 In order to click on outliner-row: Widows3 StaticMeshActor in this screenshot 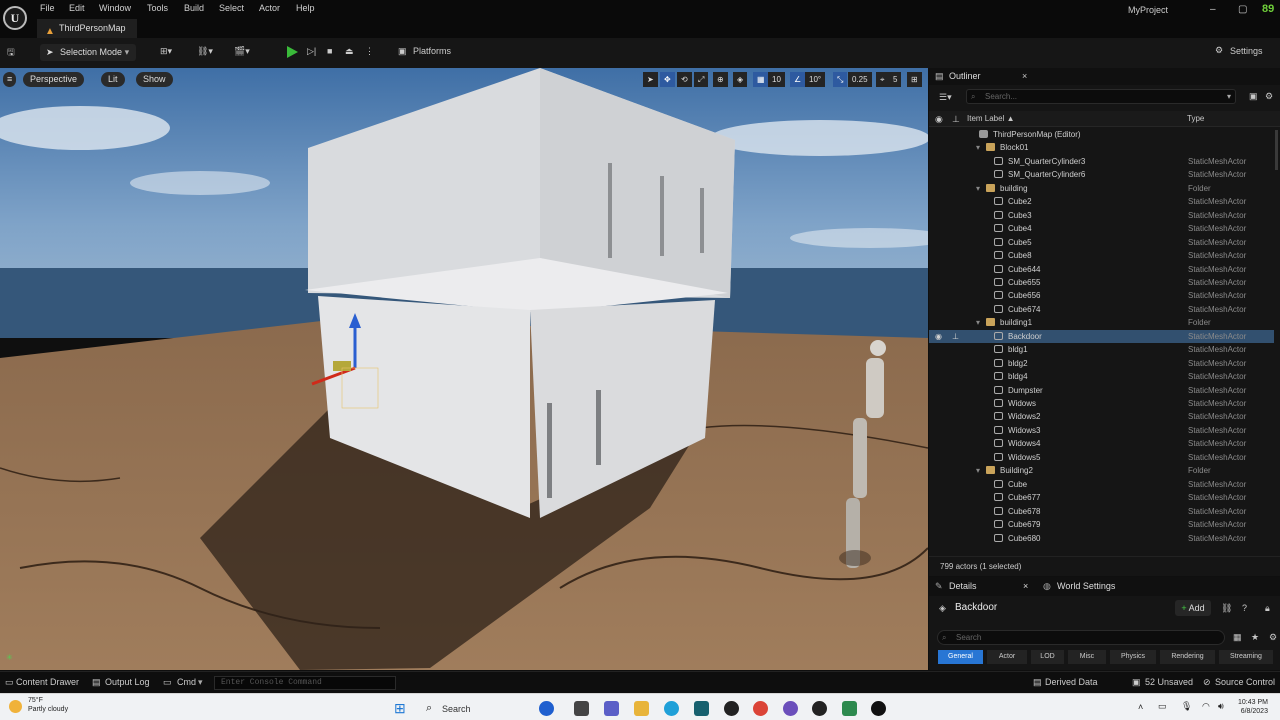, I will do `click(1101, 430)`.